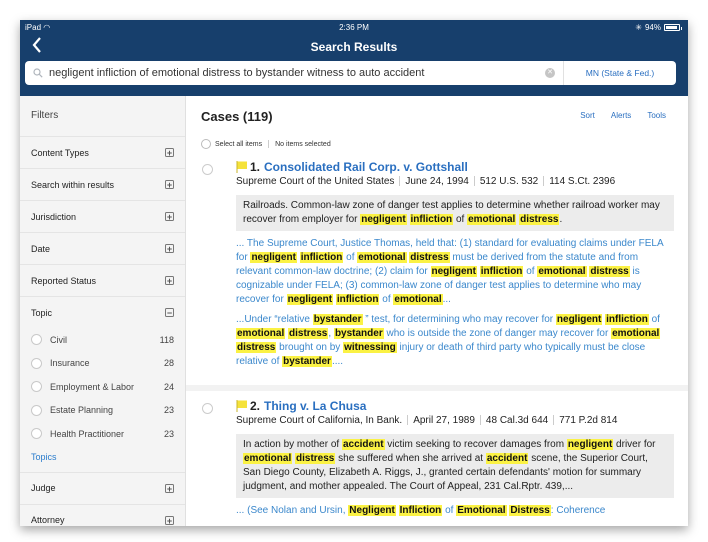  I want to click on filter-label: Jurisdiction, so click(54, 216).